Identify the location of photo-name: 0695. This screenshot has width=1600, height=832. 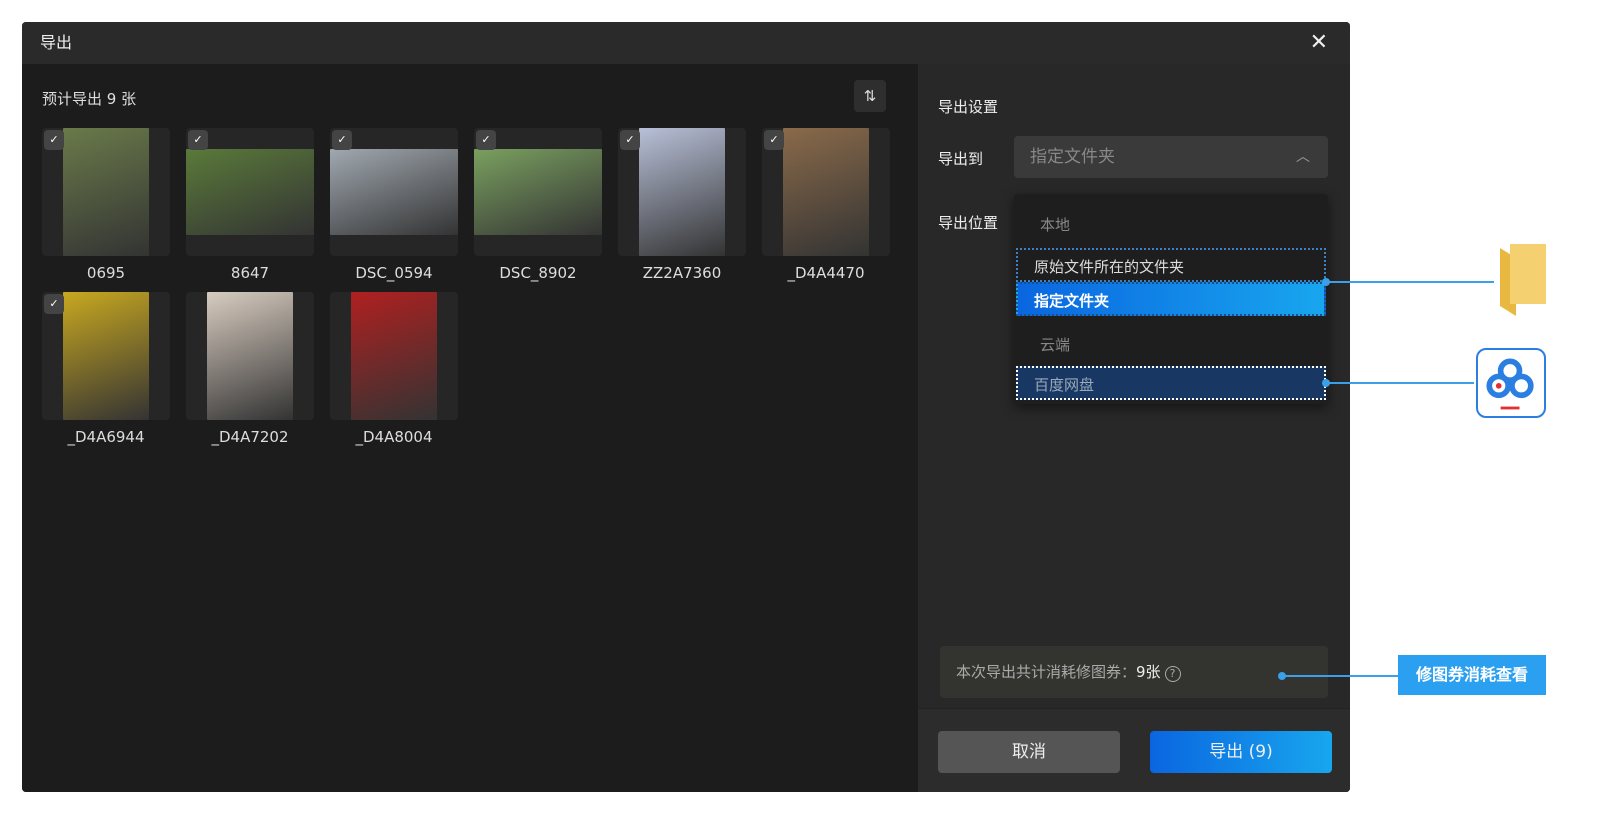
(106, 273).